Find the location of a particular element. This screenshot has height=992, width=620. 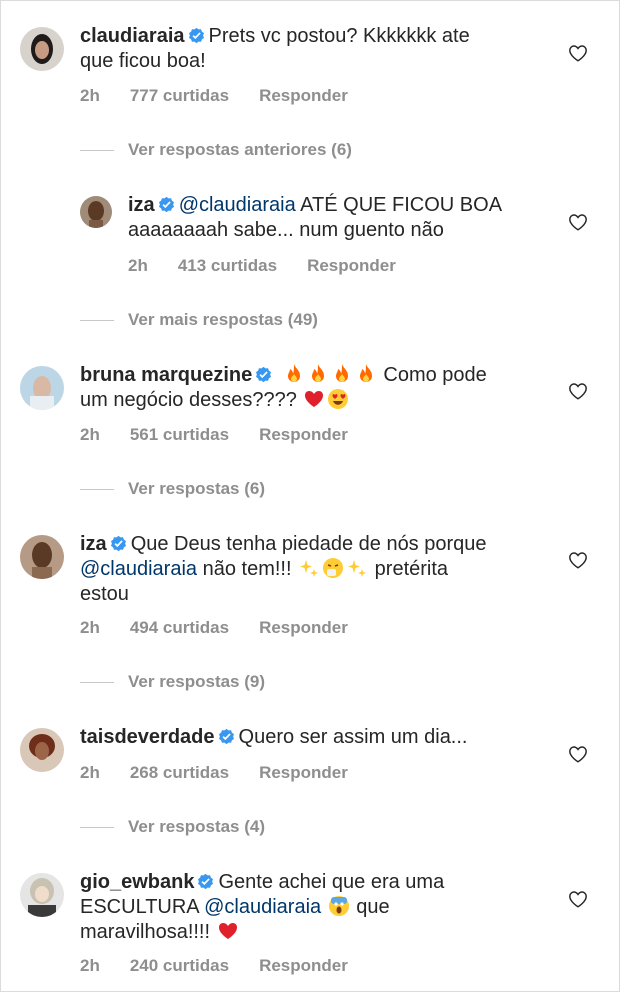

comment-meta: 2h 561 curtidas Responder is located at coordinates (229, 435).